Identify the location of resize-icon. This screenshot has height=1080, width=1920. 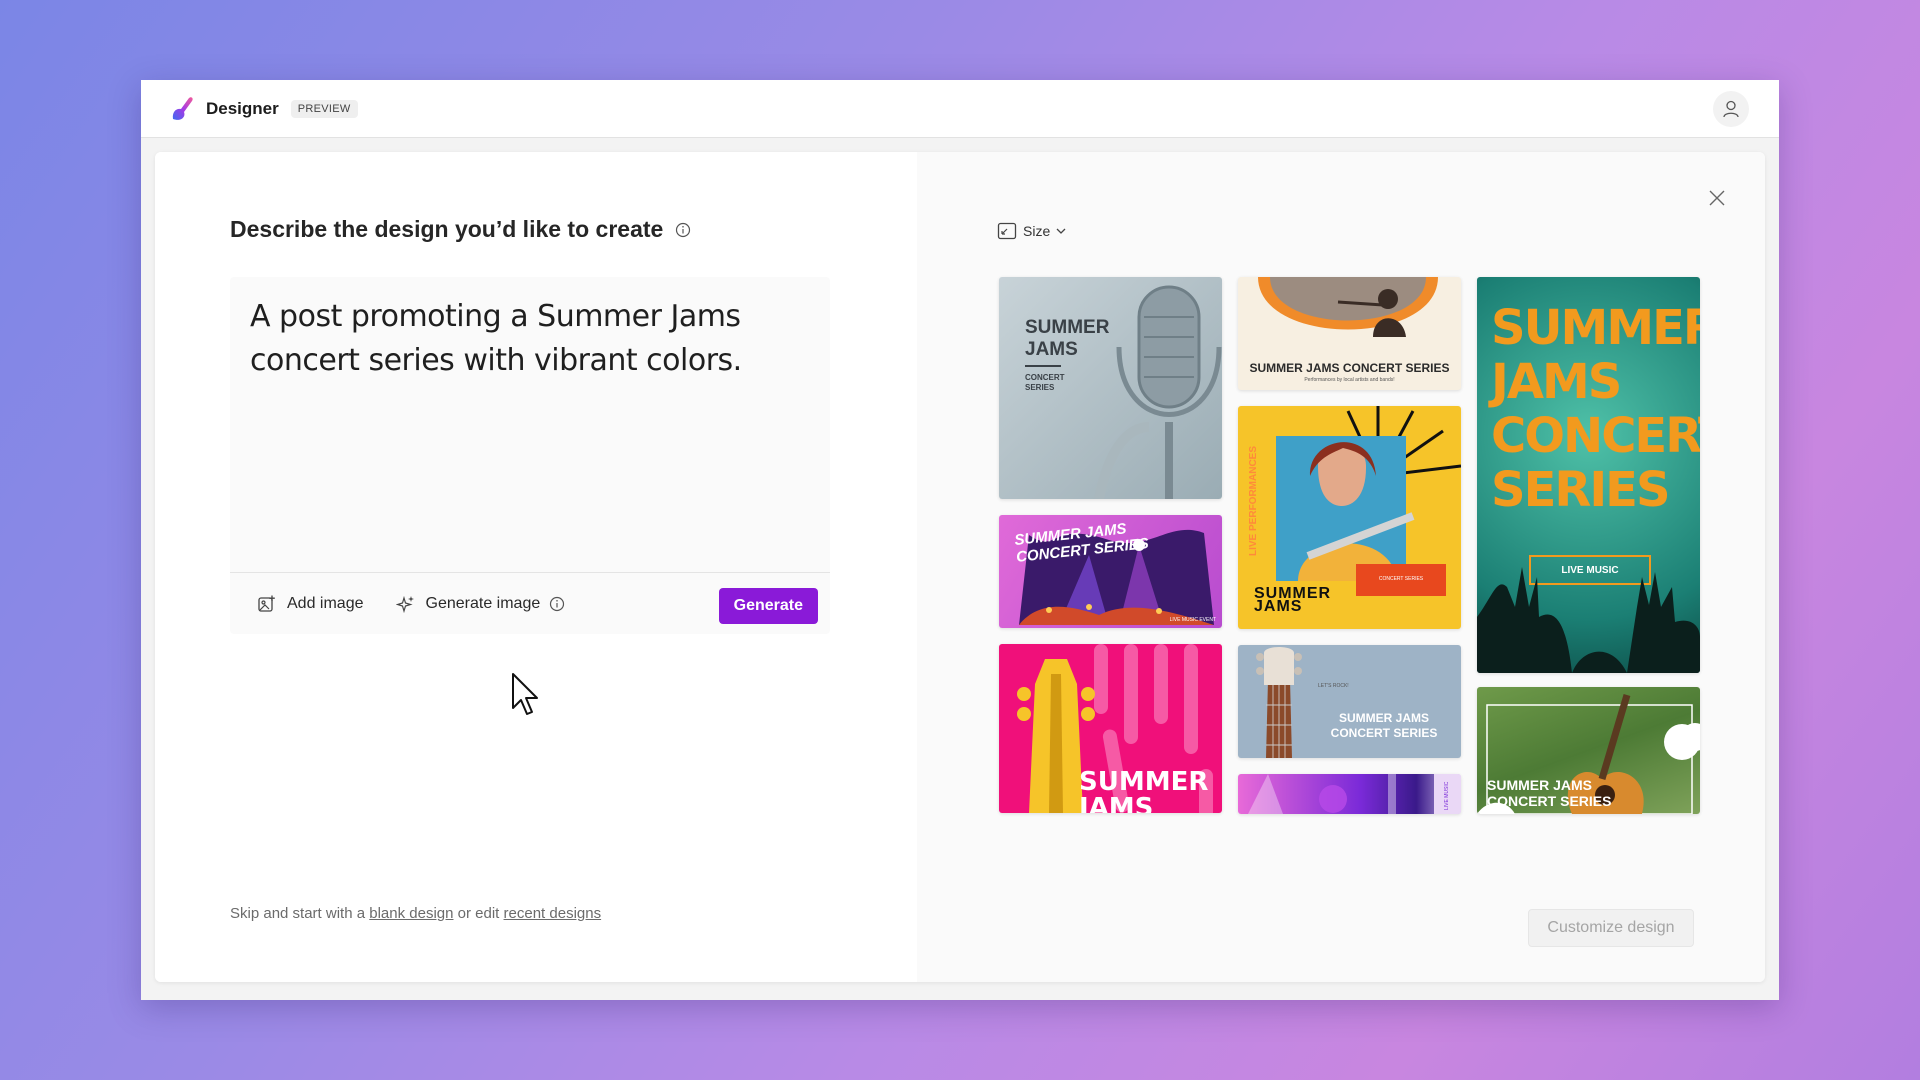
(1007, 231).